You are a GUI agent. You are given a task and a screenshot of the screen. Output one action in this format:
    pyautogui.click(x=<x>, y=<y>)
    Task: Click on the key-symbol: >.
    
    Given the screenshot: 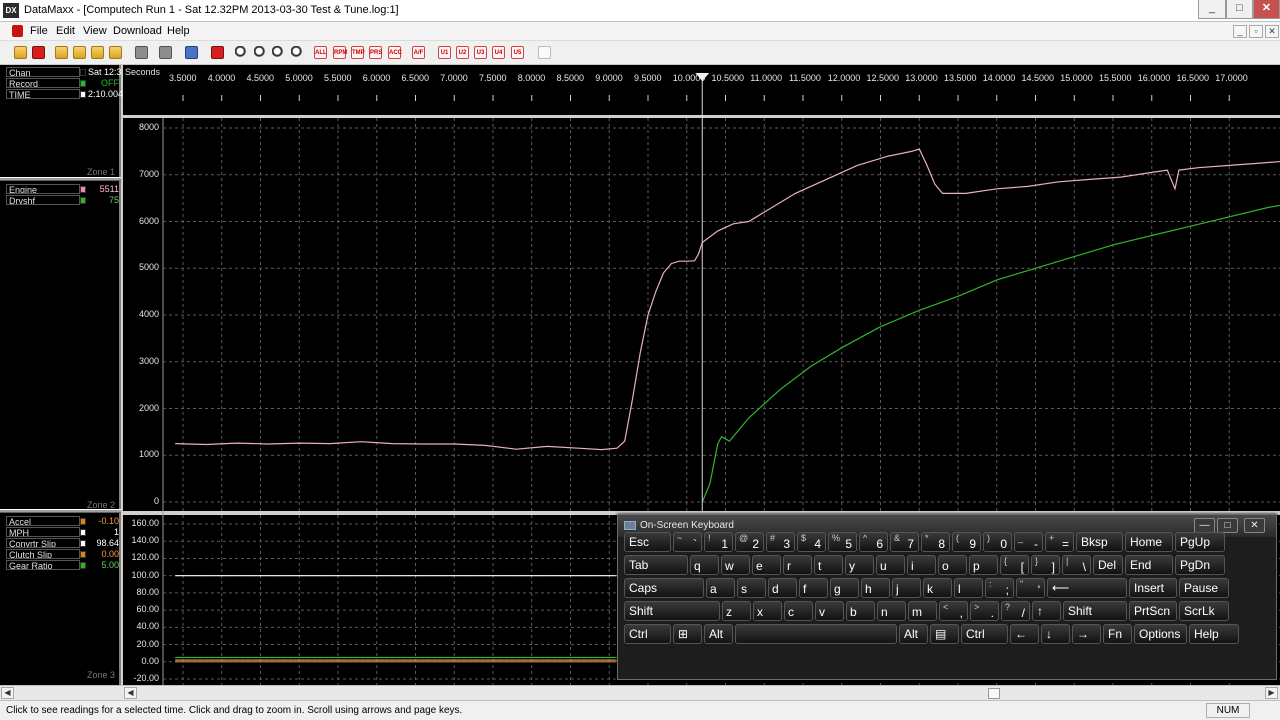 What is the action you would take?
    pyautogui.click(x=984, y=611)
    